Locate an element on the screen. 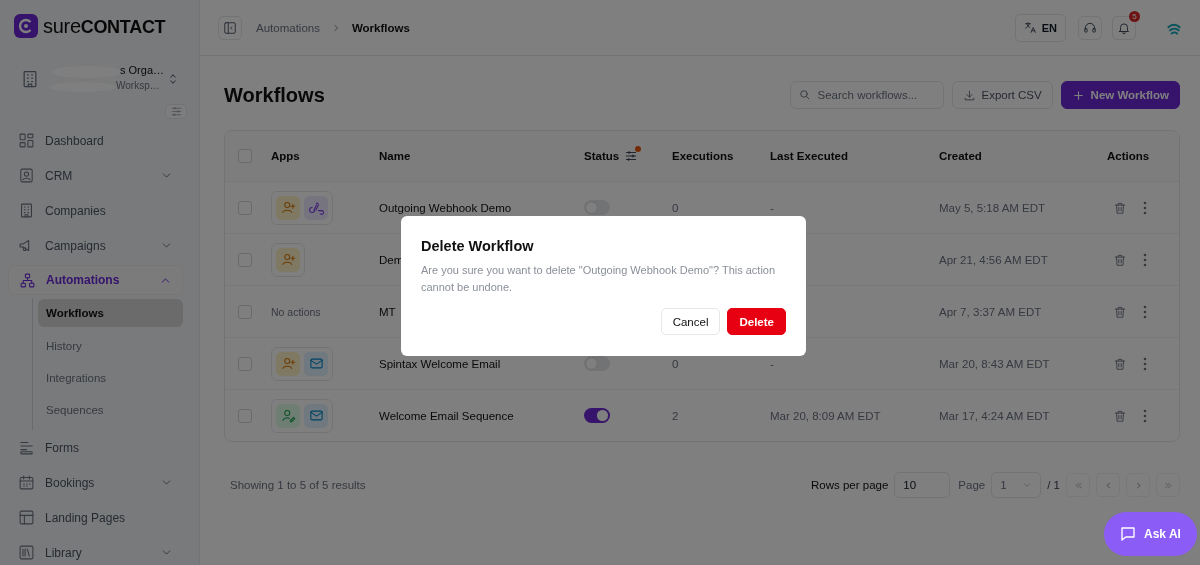 Image resolution: width=1200 pixels, height=565 pixels. sidebar-subitem: History is located at coordinates (110, 346).